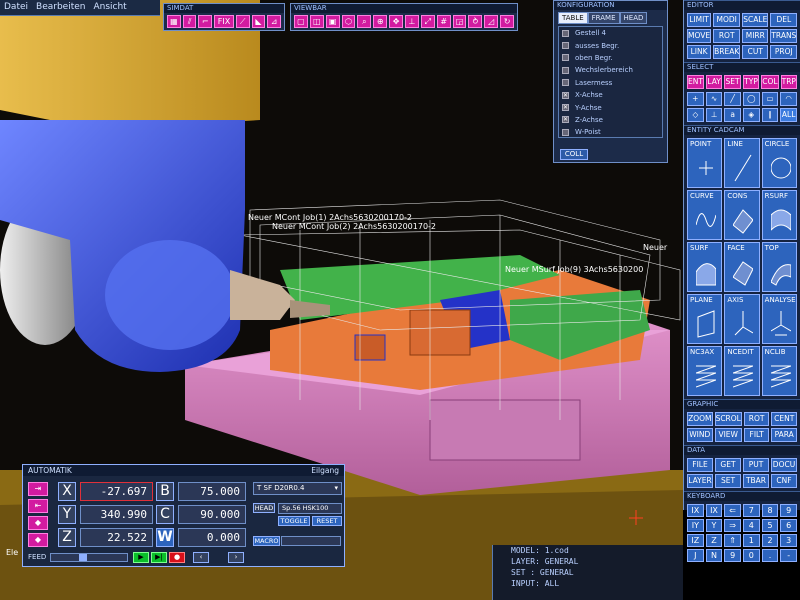 The height and width of the screenshot is (600, 800). Describe the element at coordinates (603, 18) in the screenshot. I see `tab-frame: FRAME` at that location.